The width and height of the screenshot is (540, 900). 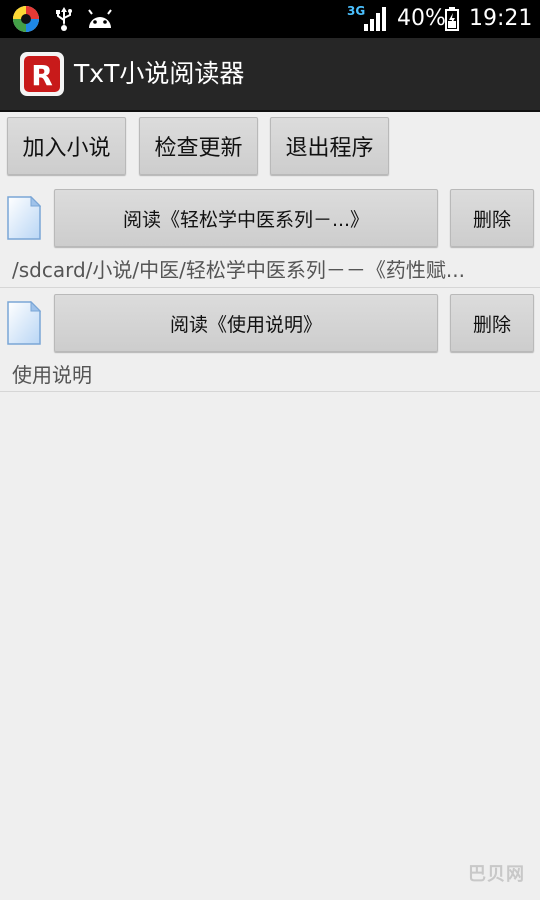 What do you see at coordinates (452, 19) in the screenshot?
I see `battery-icon` at bounding box center [452, 19].